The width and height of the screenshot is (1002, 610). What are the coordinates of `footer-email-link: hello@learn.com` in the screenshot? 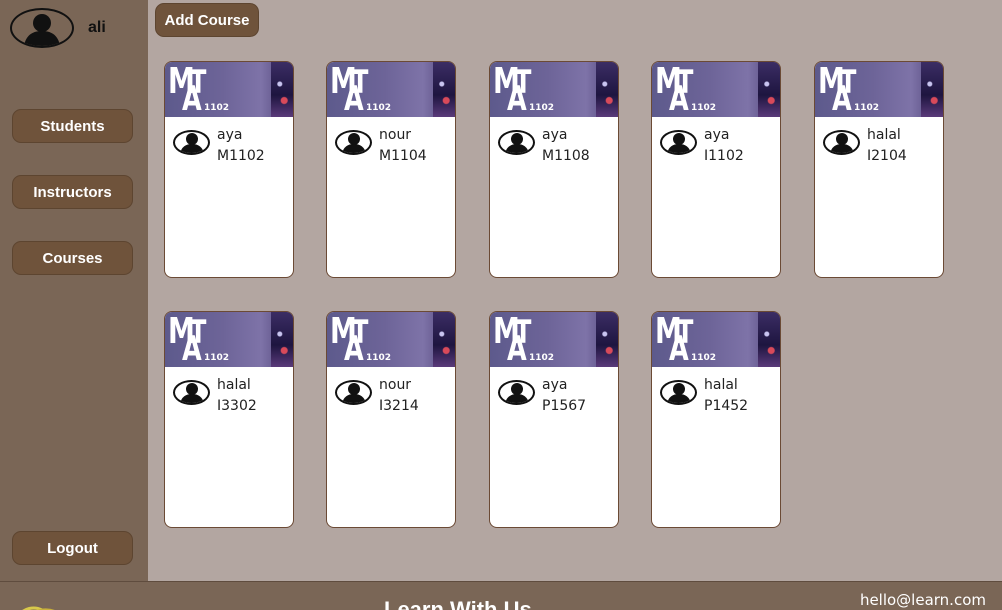 It's located at (923, 600).